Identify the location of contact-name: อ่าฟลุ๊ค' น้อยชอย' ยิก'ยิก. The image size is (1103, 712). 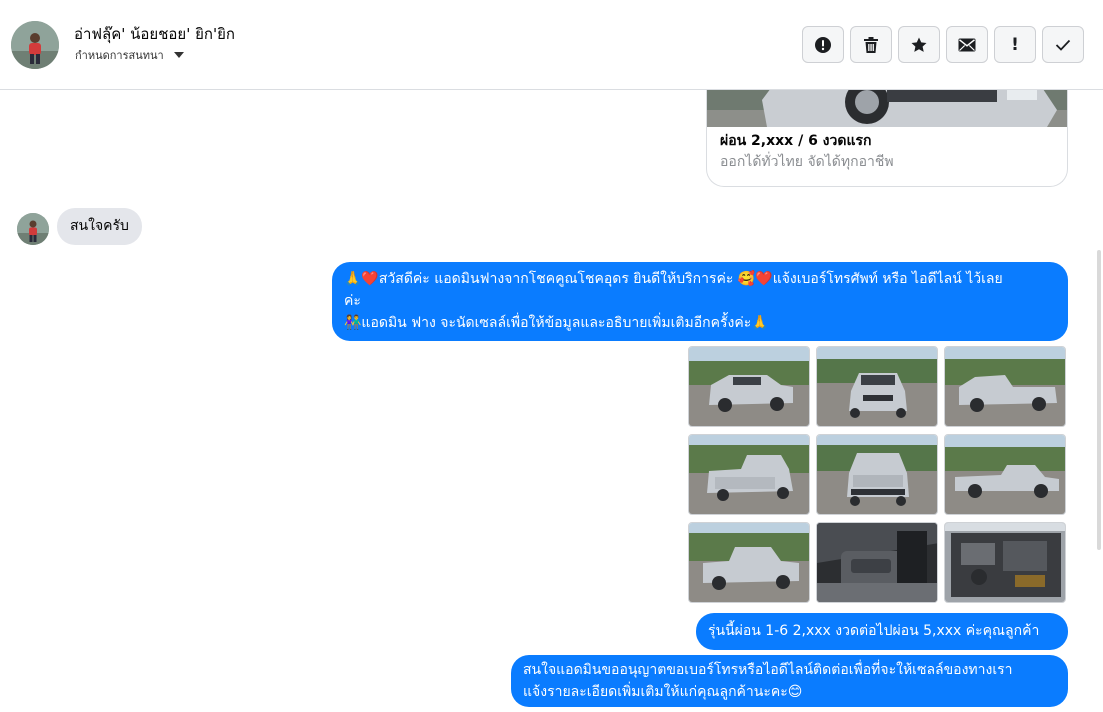
(154, 34).